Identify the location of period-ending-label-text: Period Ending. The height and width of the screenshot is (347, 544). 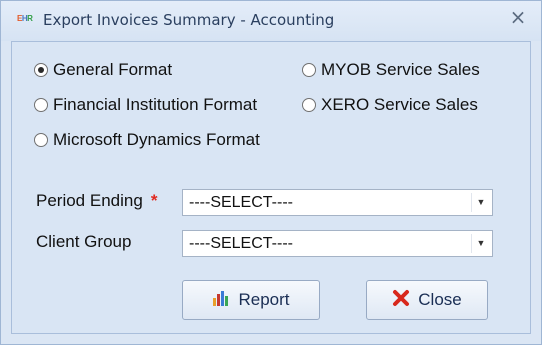
(89, 200).